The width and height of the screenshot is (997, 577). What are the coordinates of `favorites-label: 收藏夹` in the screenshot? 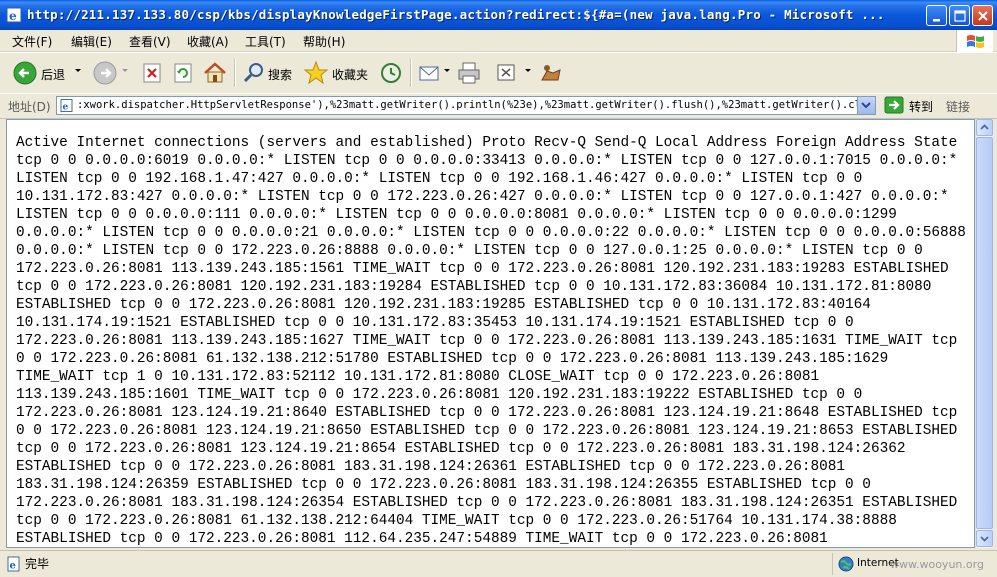 It's located at (350, 75).